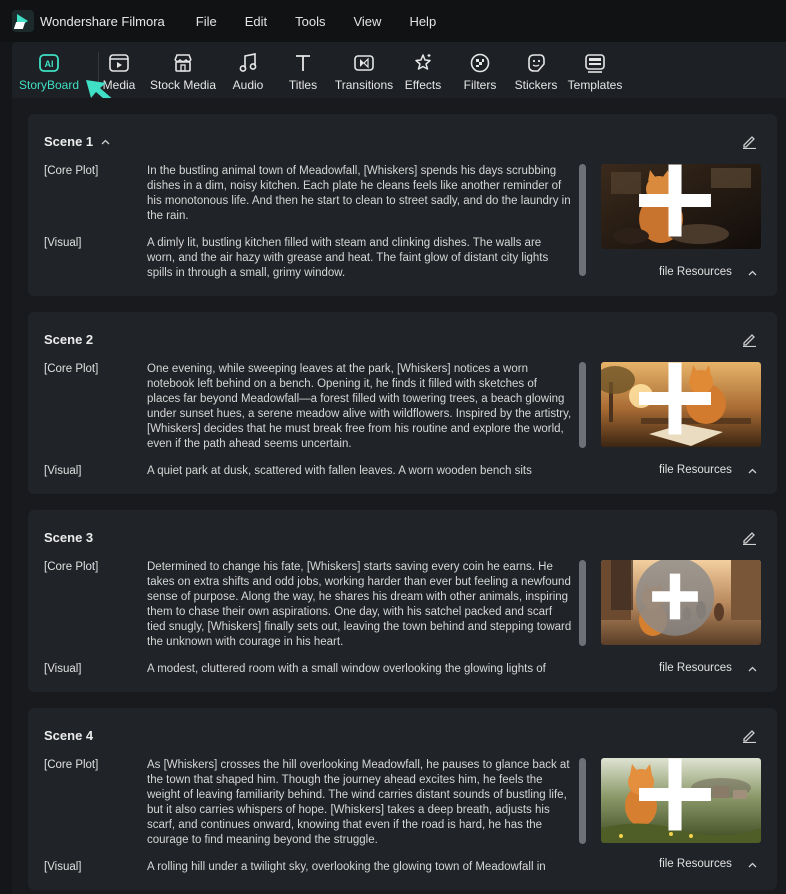  Describe the element at coordinates (102, 21) in the screenshot. I see `app-title: Wondershare Filmora` at that location.